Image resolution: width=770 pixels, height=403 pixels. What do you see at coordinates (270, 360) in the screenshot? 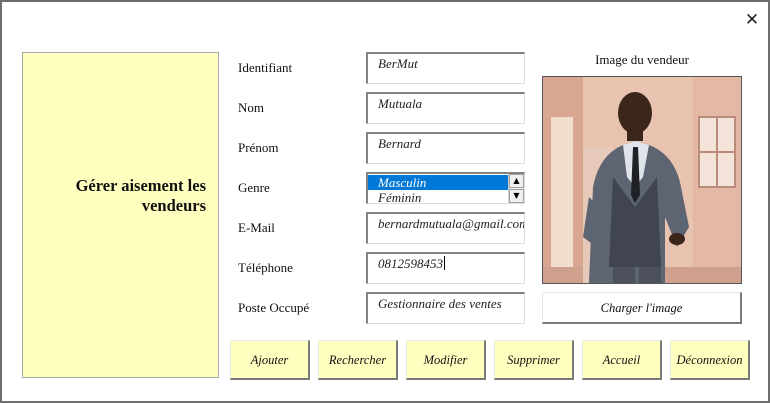
I see `ajouter-button: Ajouter` at bounding box center [270, 360].